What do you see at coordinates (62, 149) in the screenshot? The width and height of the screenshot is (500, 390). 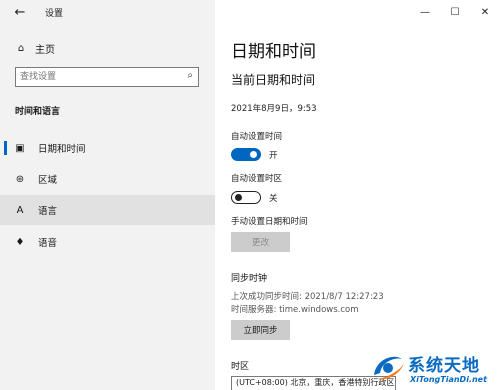 I see `sidebar-item-label: 日期和时间` at bounding box center [62, 149].